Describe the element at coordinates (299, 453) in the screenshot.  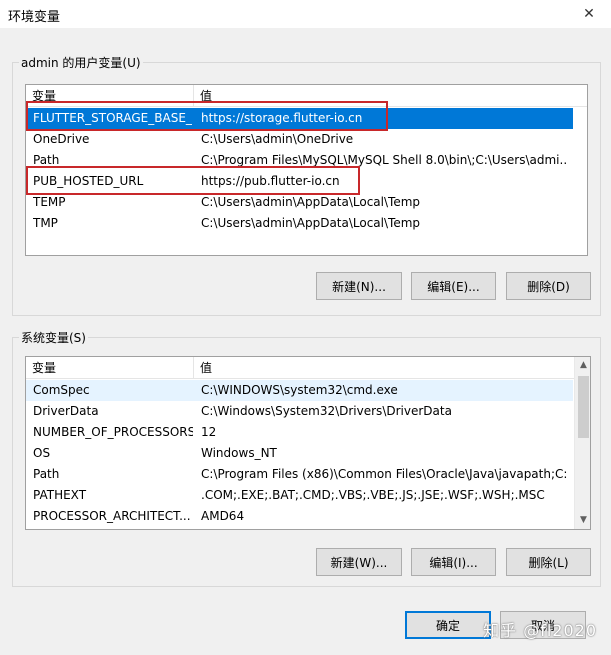
I see `table-row: OS Windows_NT` at that location.